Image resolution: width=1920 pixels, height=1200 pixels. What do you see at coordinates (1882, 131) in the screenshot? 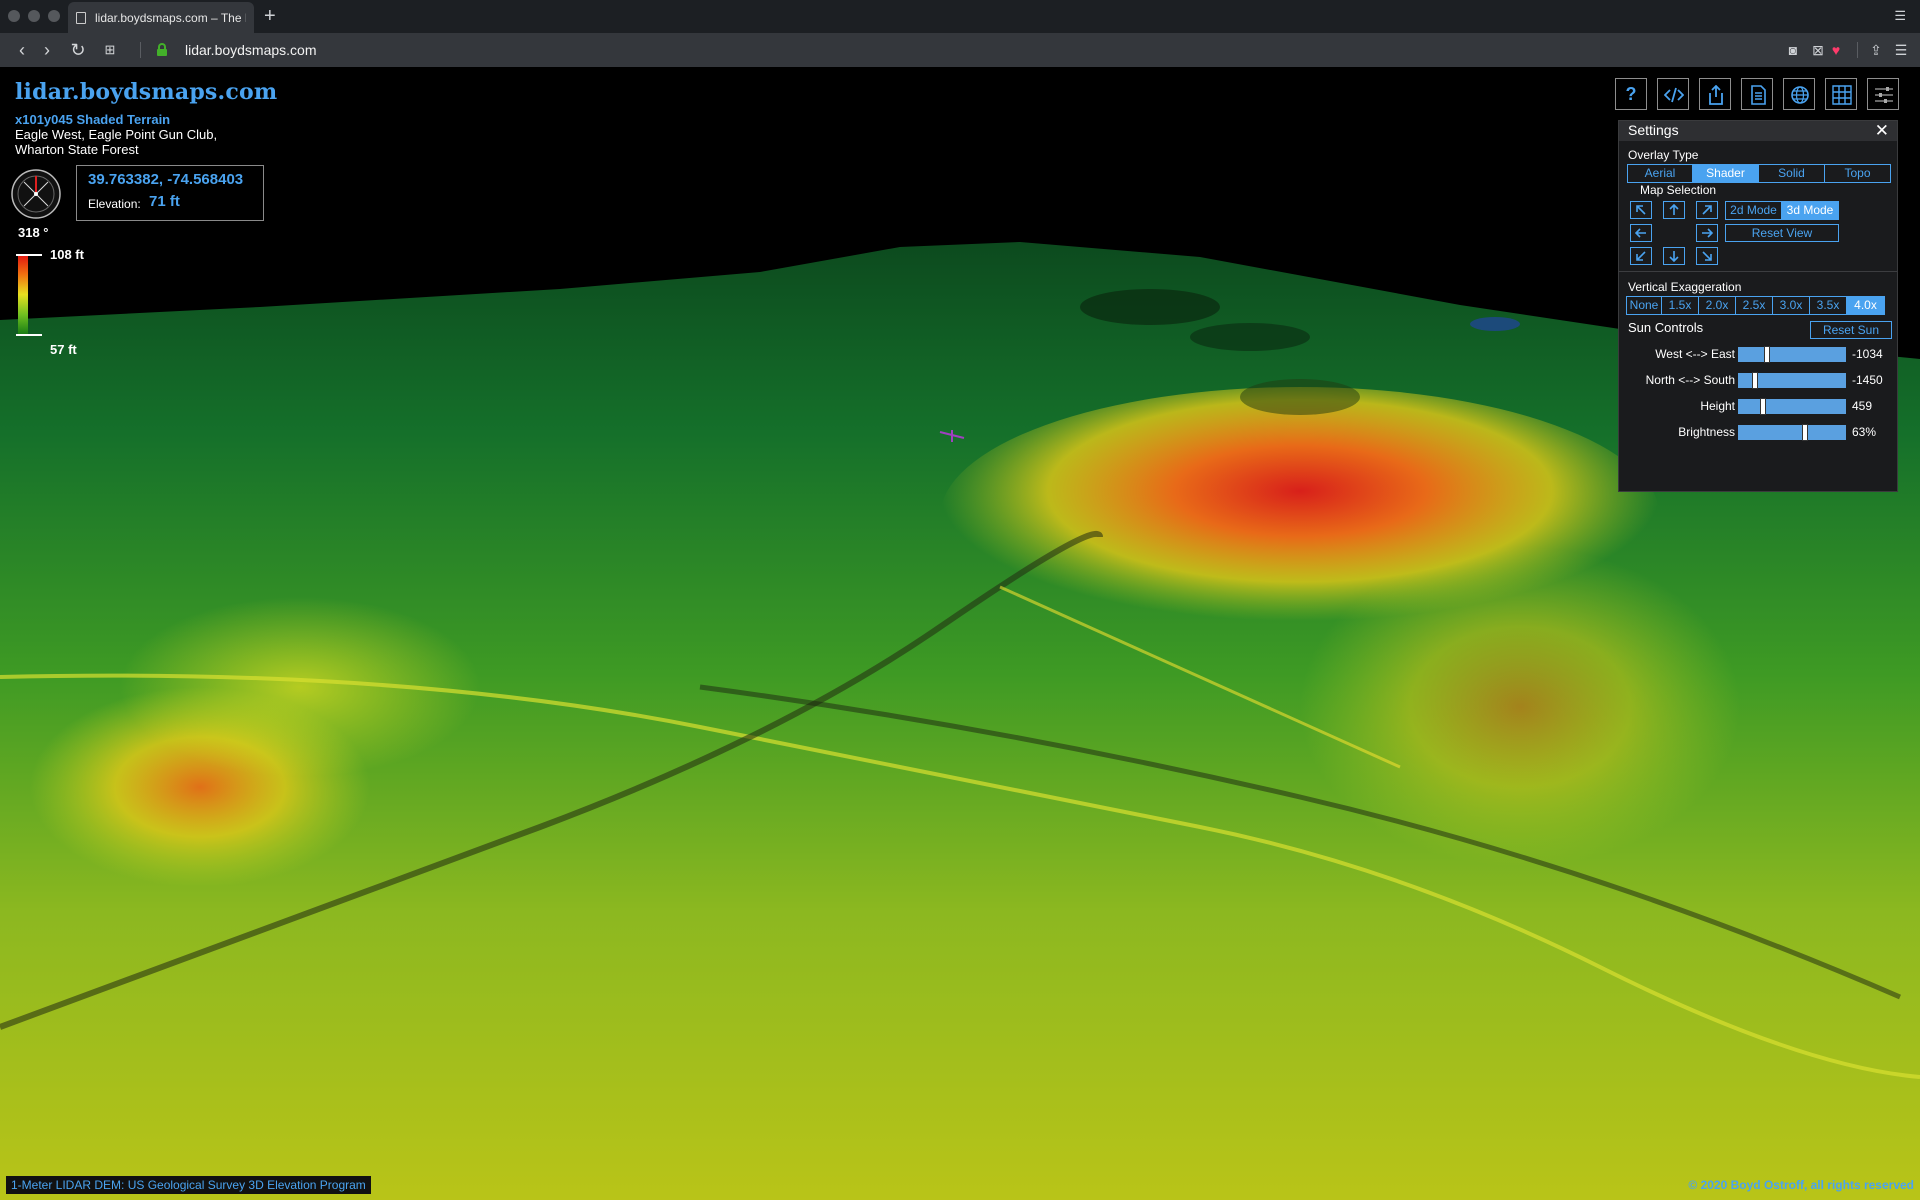
I see `close-icon: ✕` at bounding box center [1882, 131].